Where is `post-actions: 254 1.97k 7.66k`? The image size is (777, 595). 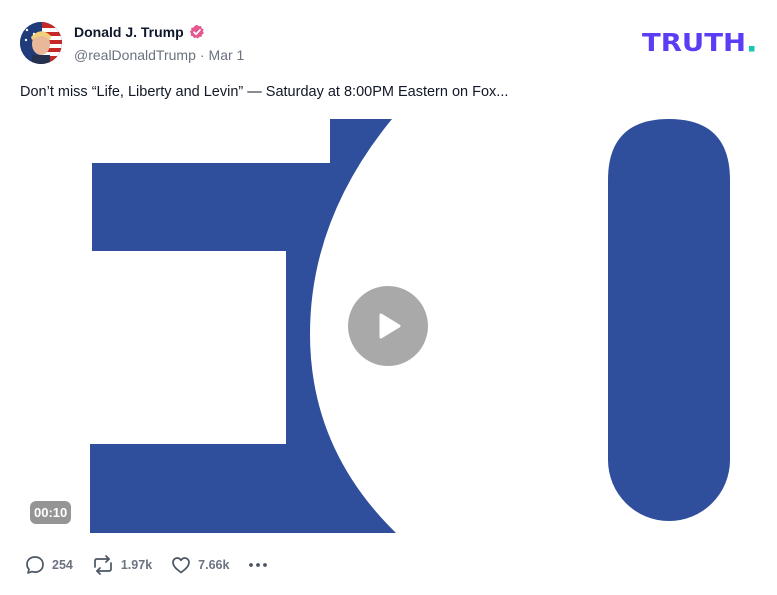 post-actions: 254 1.97k 7.66k is located at coordinates (146, 565).